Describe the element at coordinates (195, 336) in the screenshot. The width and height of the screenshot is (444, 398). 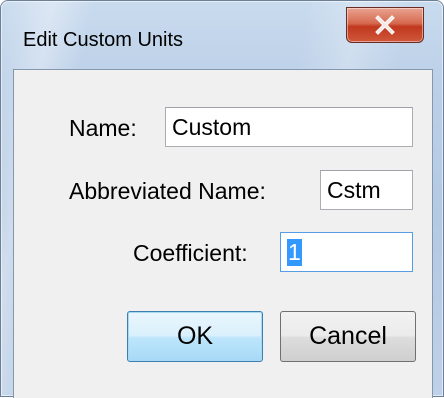
I see `ok-button: OK` at that location.